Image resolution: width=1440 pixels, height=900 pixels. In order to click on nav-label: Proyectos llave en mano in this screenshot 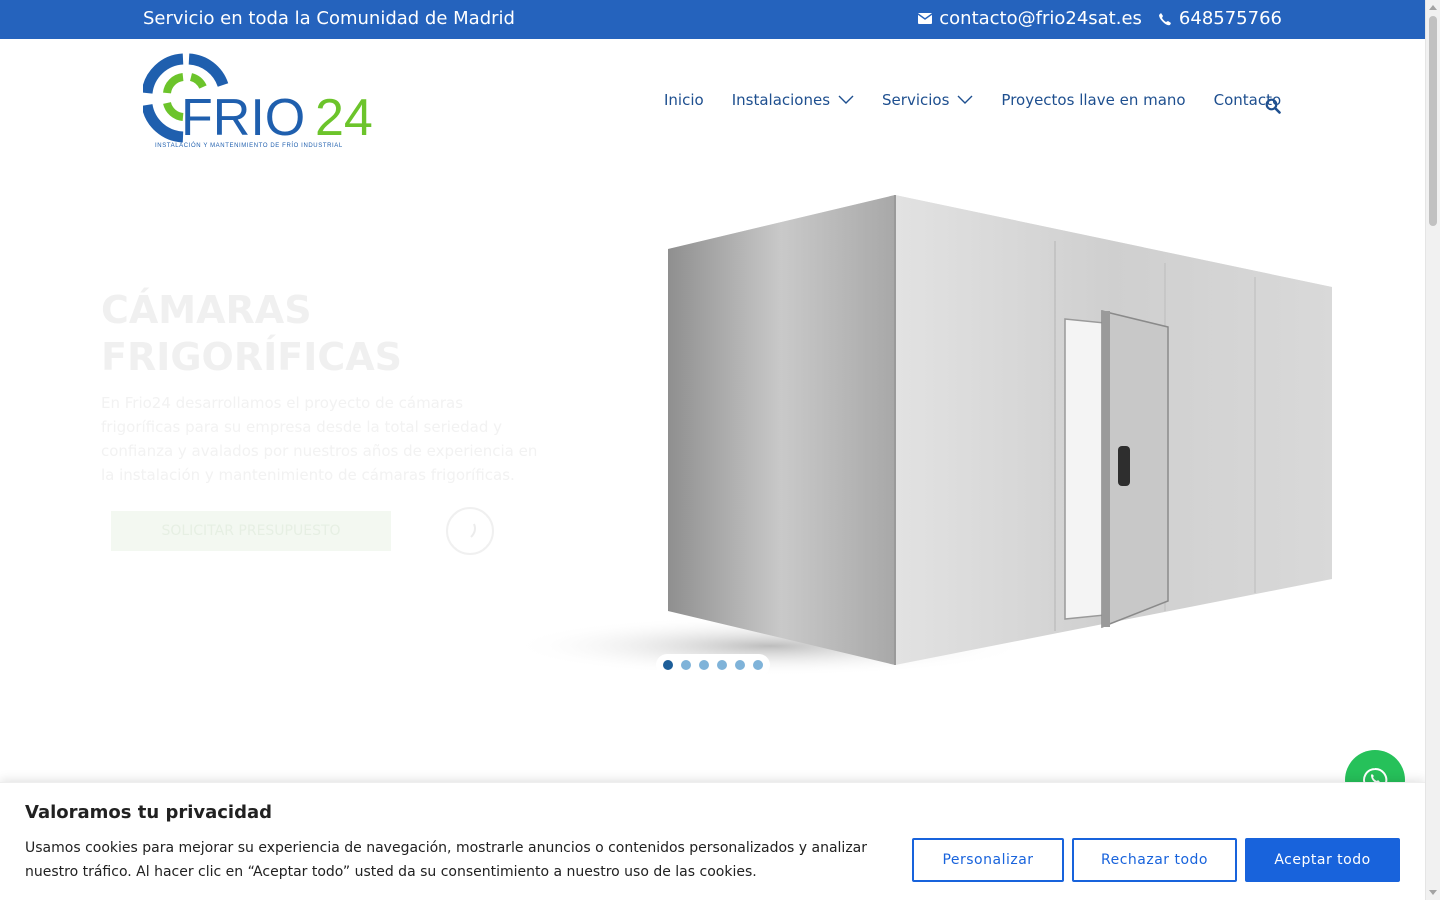, I will do `click(1093, 100)`.